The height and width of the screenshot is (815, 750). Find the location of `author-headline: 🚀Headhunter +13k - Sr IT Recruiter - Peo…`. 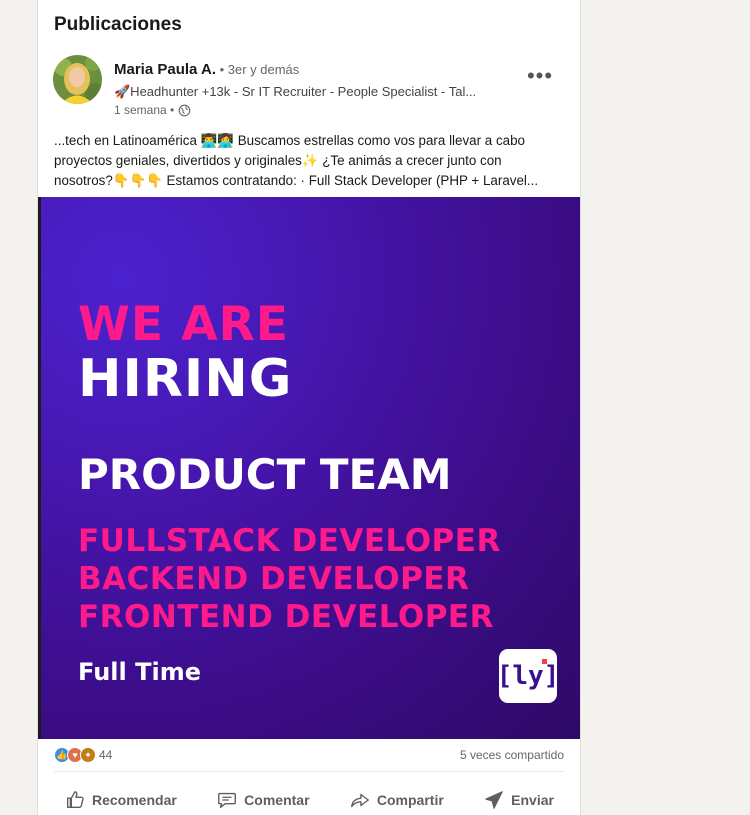

author-headline: 🚀Headhunter +13k - Sr IT Recruiter - Peo… is located at coordinates (295, 91).